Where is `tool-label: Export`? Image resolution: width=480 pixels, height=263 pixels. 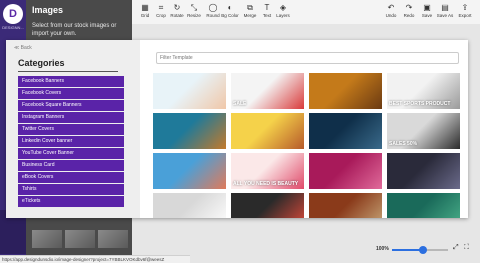
tool-label: Export is located at coordinates (465, 15).